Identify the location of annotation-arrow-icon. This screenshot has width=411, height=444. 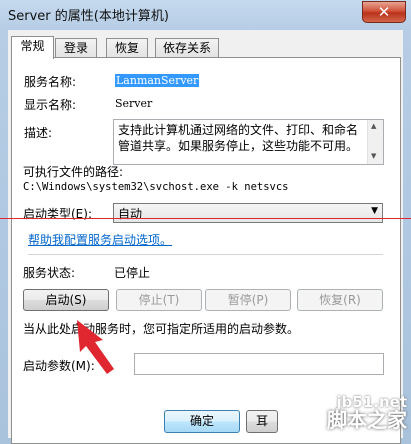
(95, 347).